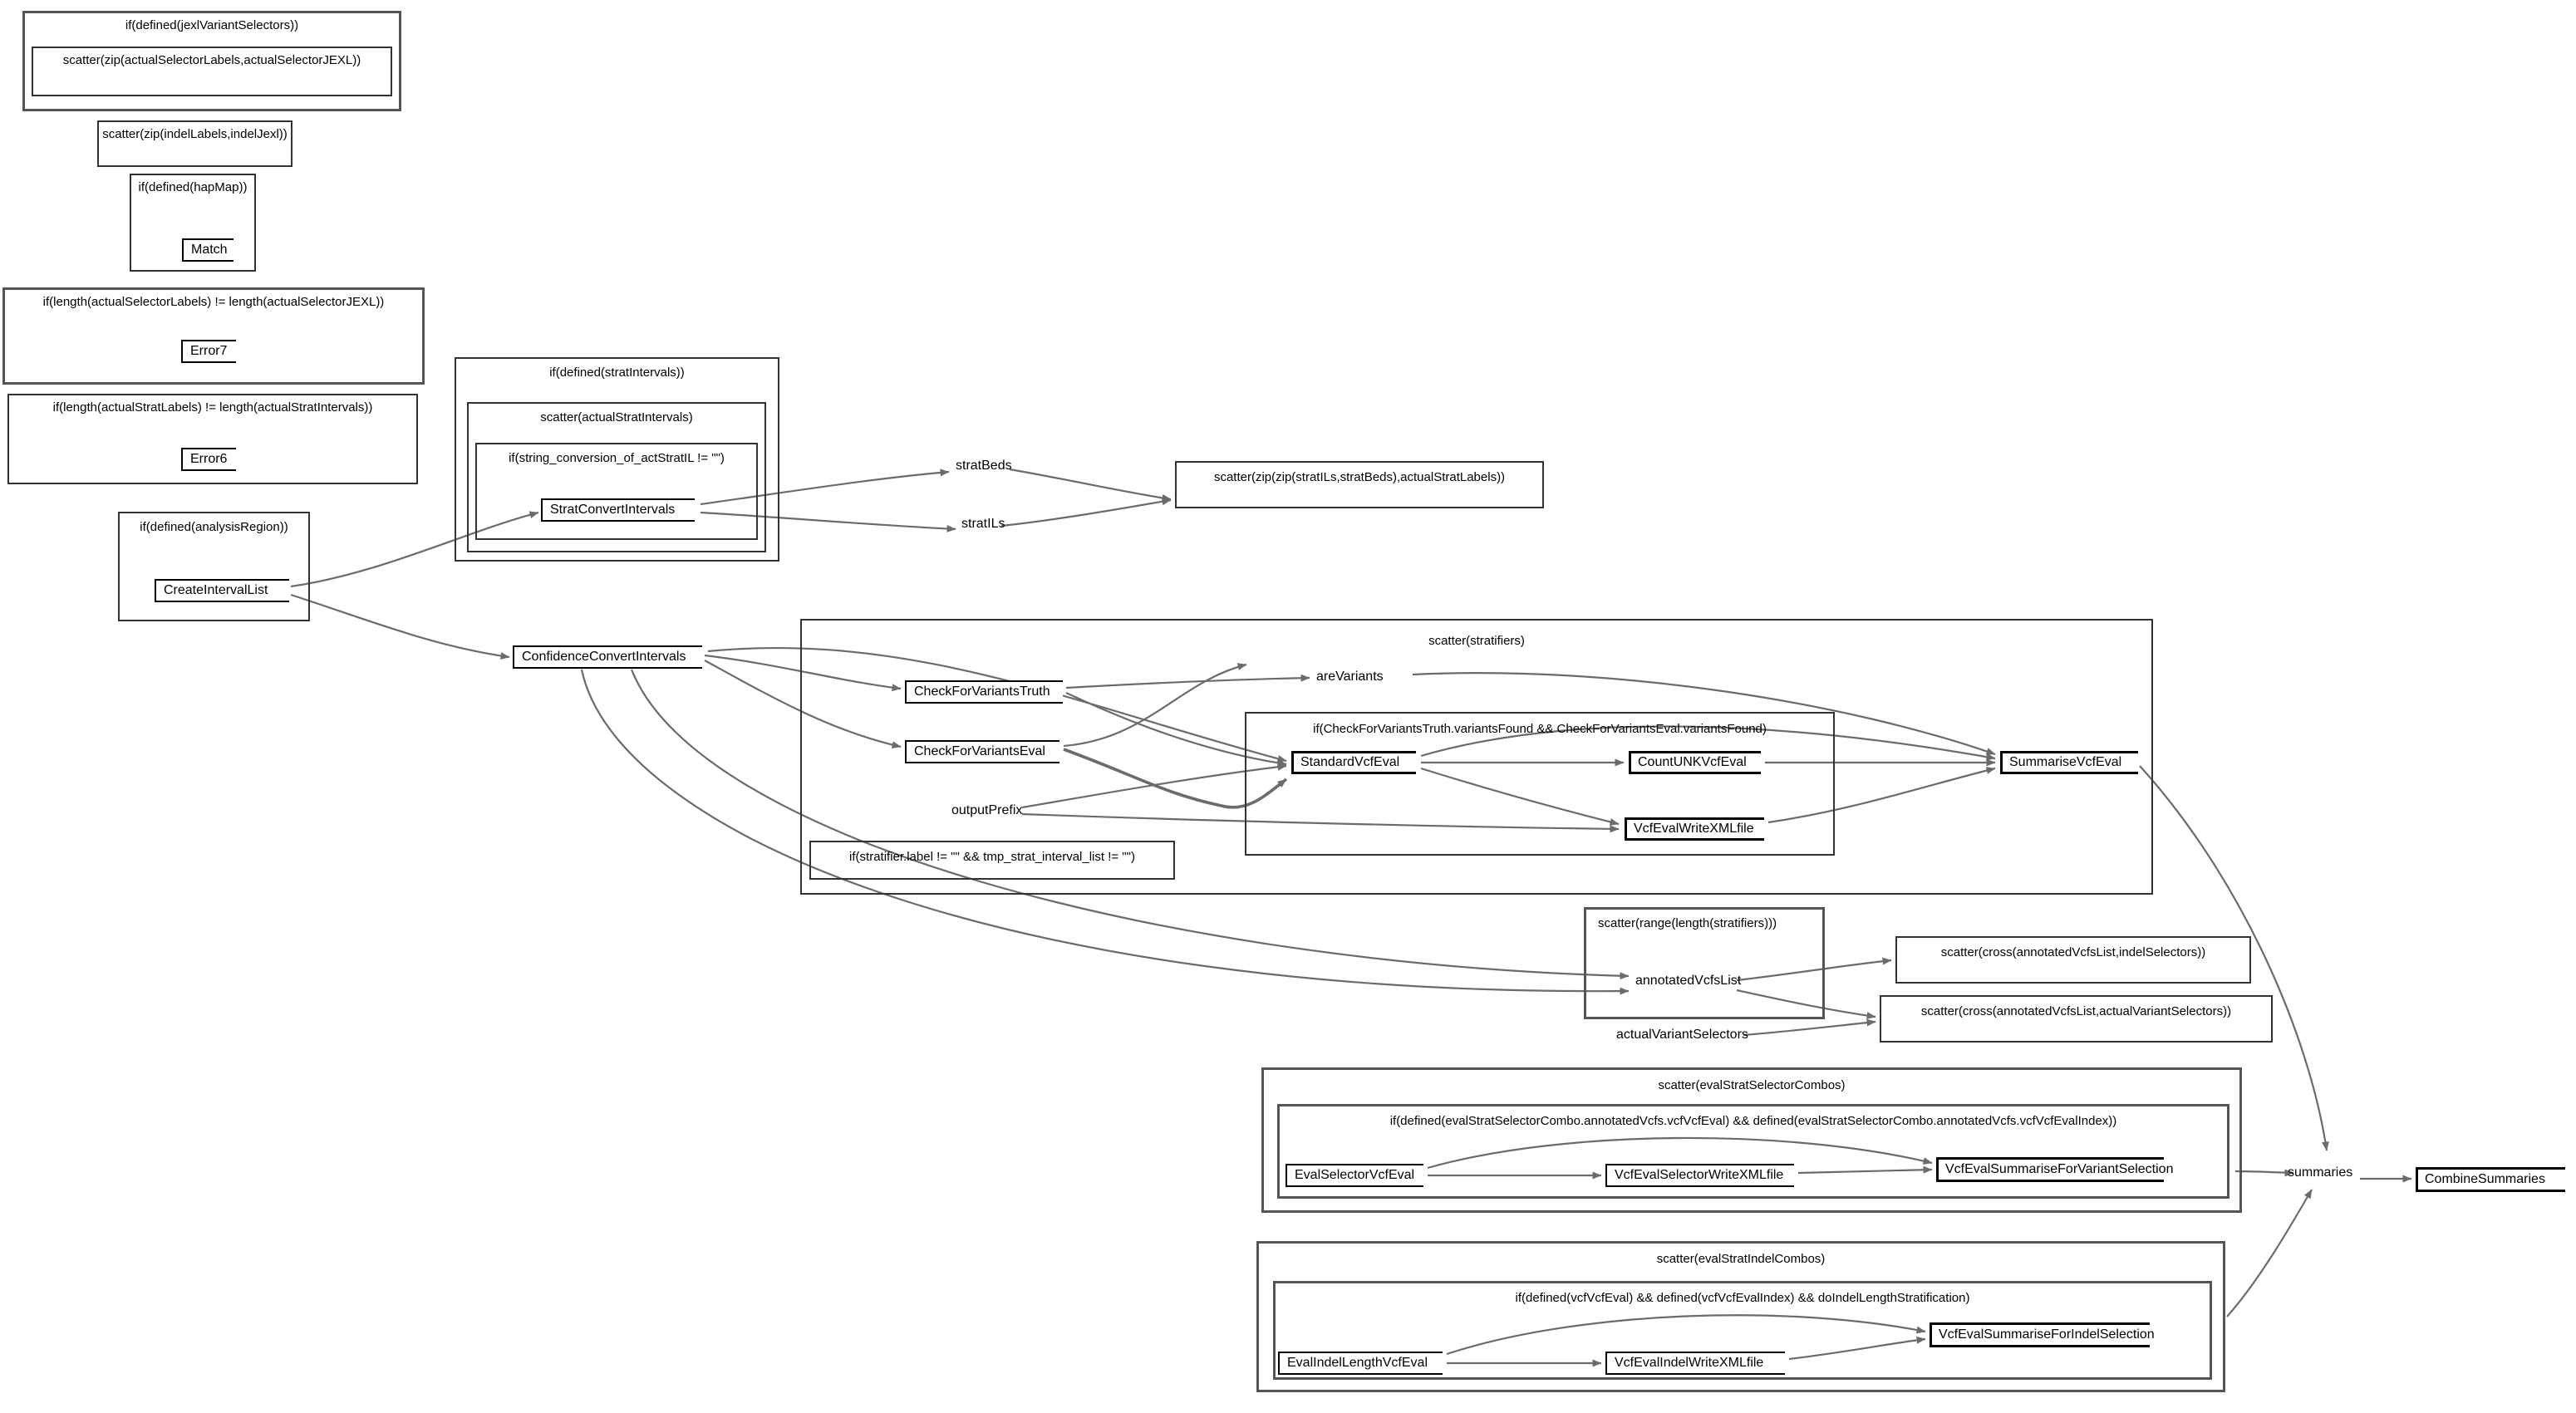  I want to click on group-title: scatter(stratifiers), so click(1476, 641).